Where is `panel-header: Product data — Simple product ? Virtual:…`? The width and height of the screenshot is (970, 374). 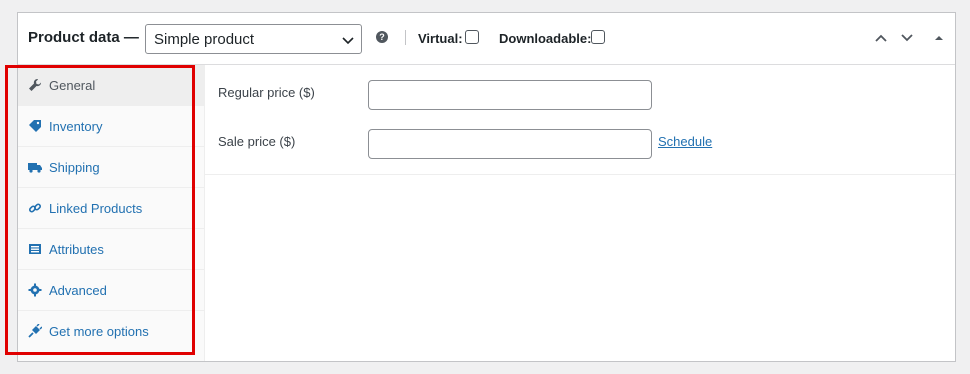 panel-header: Product data — Simple product ? Virtual:… is located at coordinates (486, 39).